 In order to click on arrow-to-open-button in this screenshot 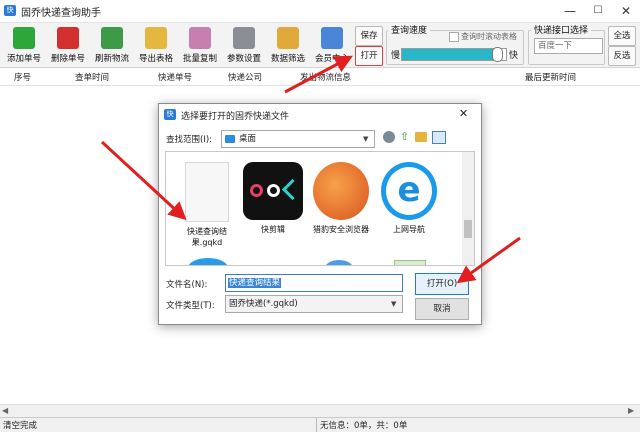, I will do `click(318, 74)`.